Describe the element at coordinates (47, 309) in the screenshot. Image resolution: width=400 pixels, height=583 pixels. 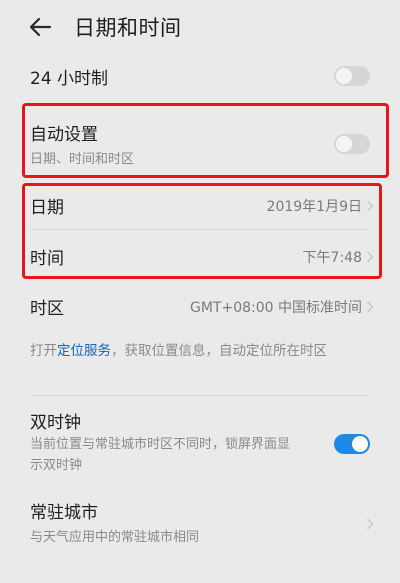
I see `row-timezone-label: 时区` at that location.